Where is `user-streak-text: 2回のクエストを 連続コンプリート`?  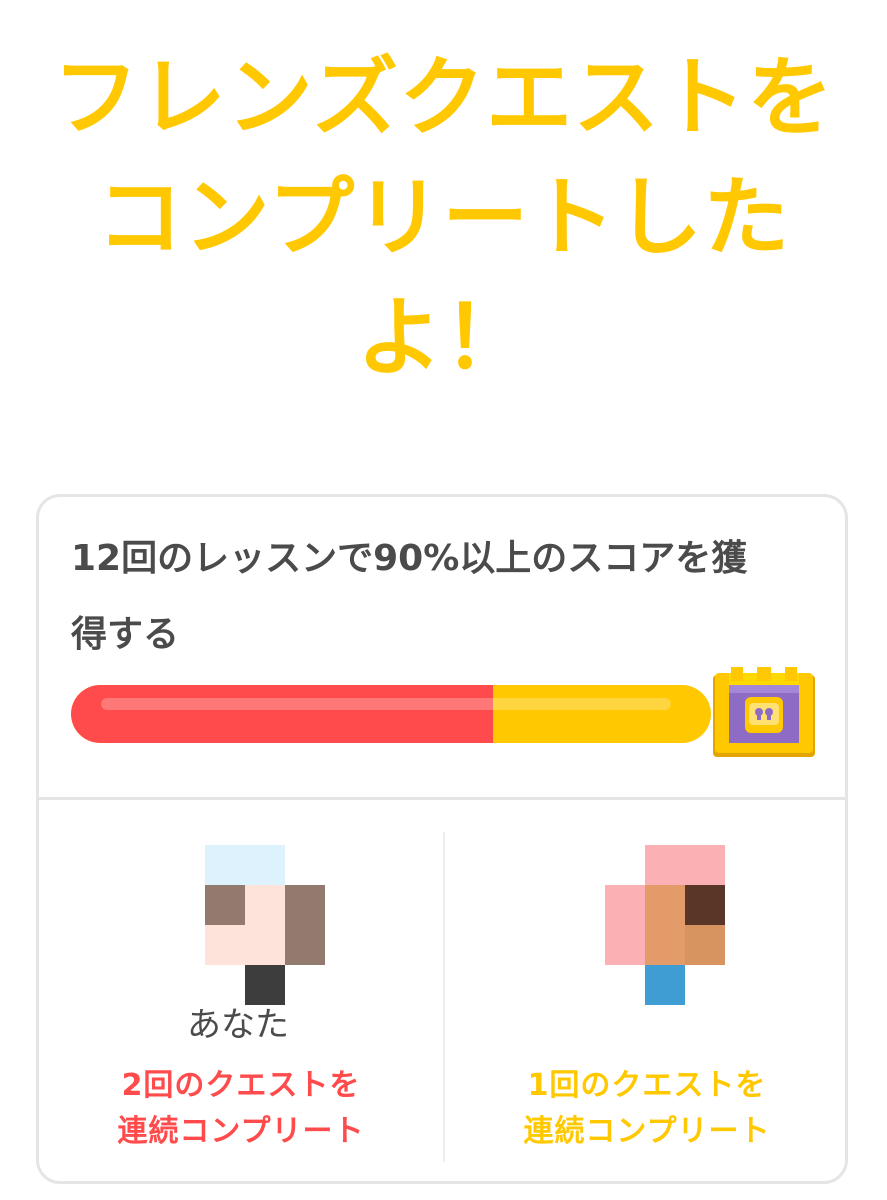
user-streak-text: 2回のクエストを 連続コンプリート is located at coordinates (241, 1109).